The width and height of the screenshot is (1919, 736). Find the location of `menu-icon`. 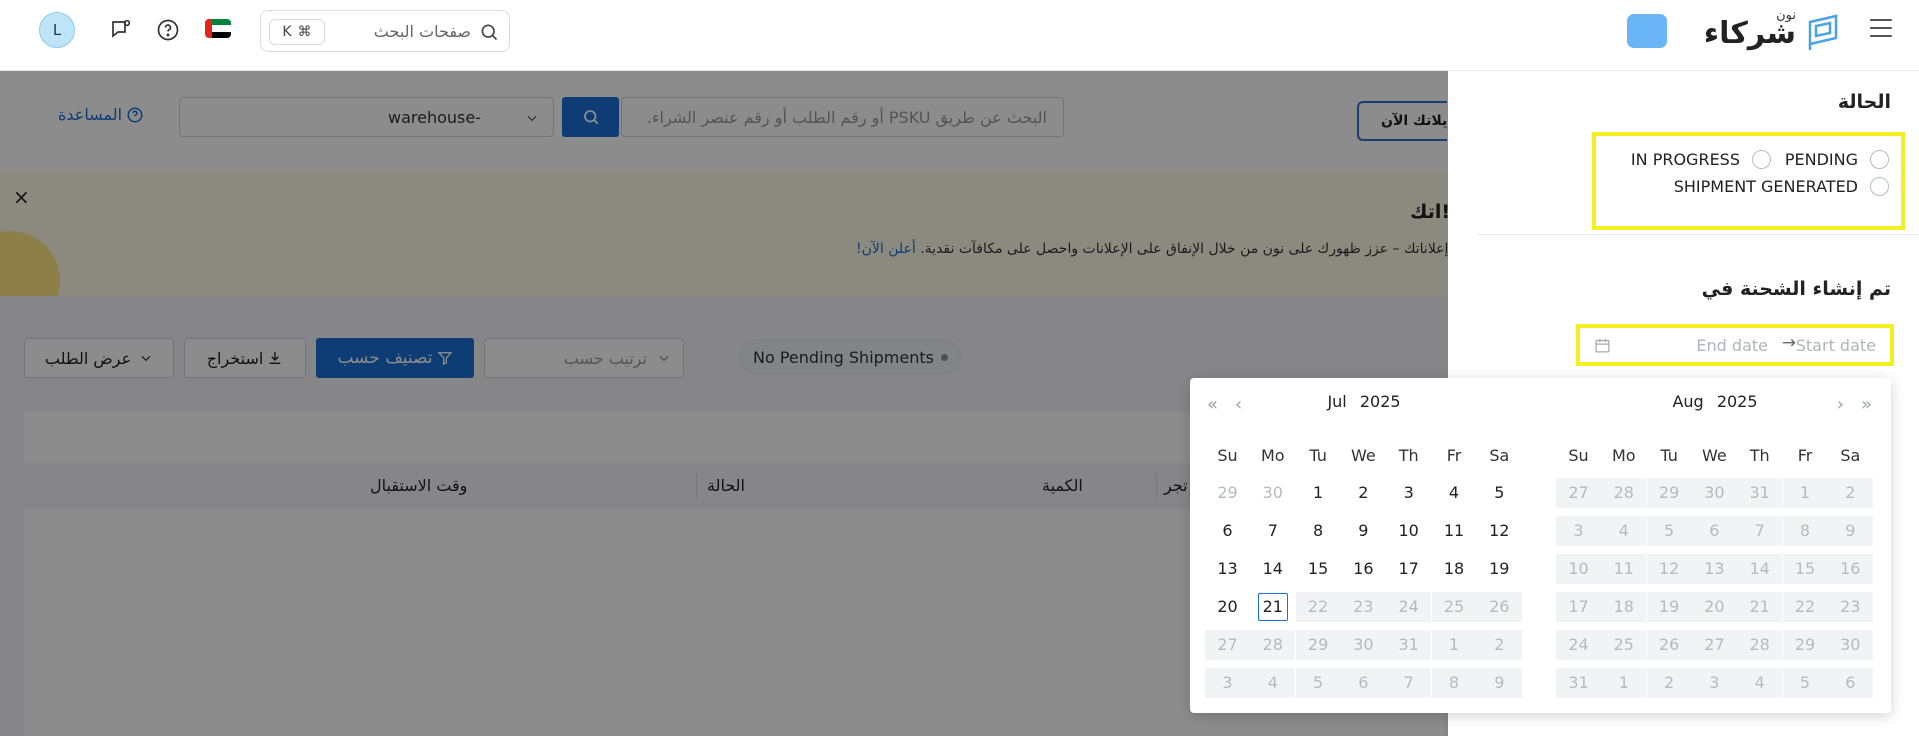

menu-icon is located at coordinates (1881, 28).